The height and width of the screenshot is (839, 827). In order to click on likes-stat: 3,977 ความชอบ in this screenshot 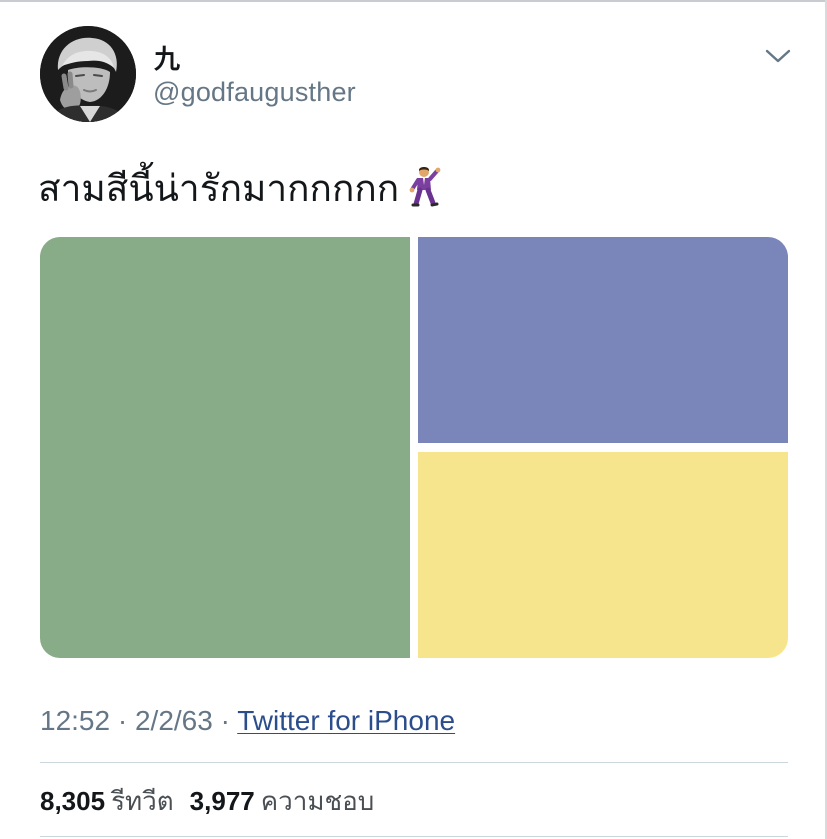, I will do `click(282, 801)`.